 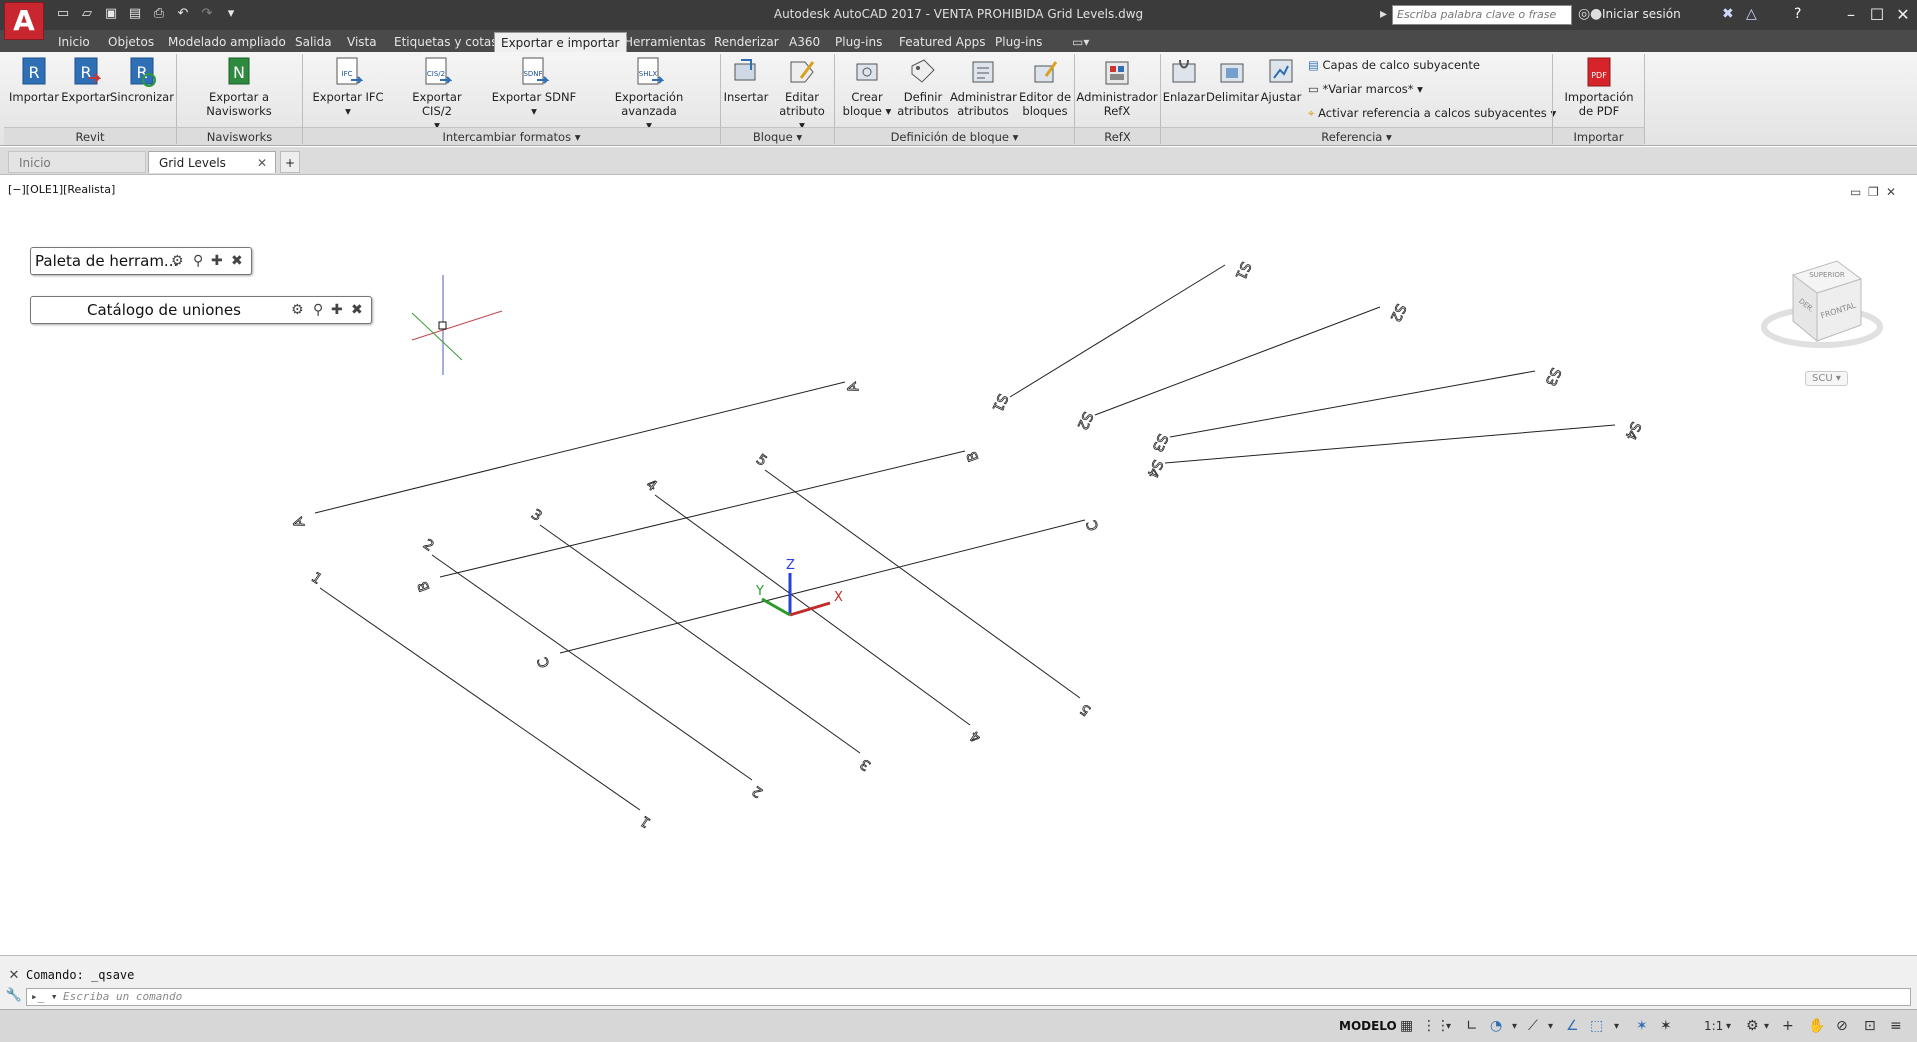 I want to click on object-snap-tracking-icon: ∠, so click(x=1572, y=1026).